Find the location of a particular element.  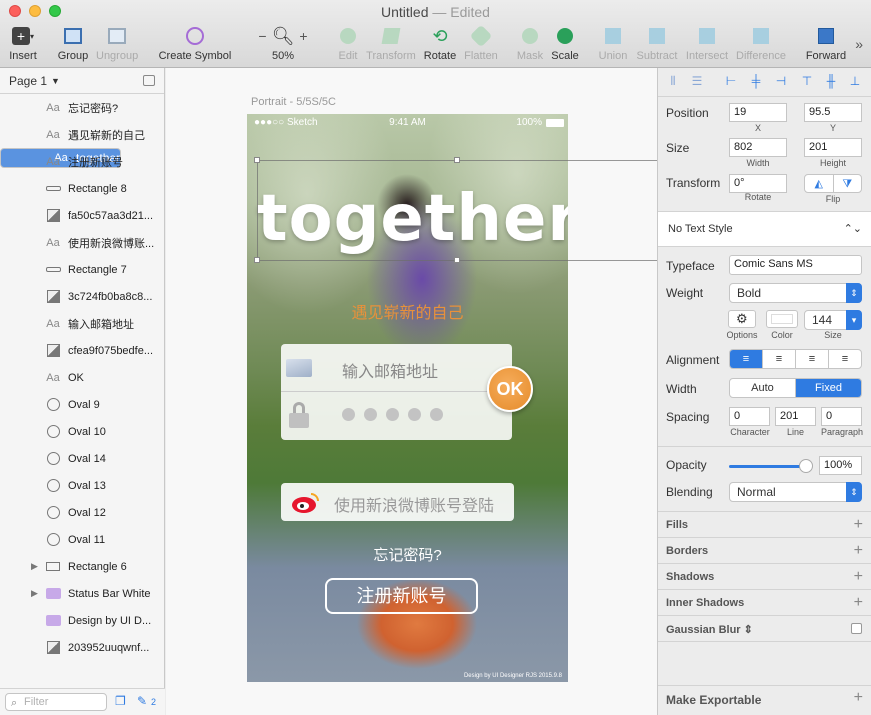

add-fill-icon: + is located at coordinates (858, 525).